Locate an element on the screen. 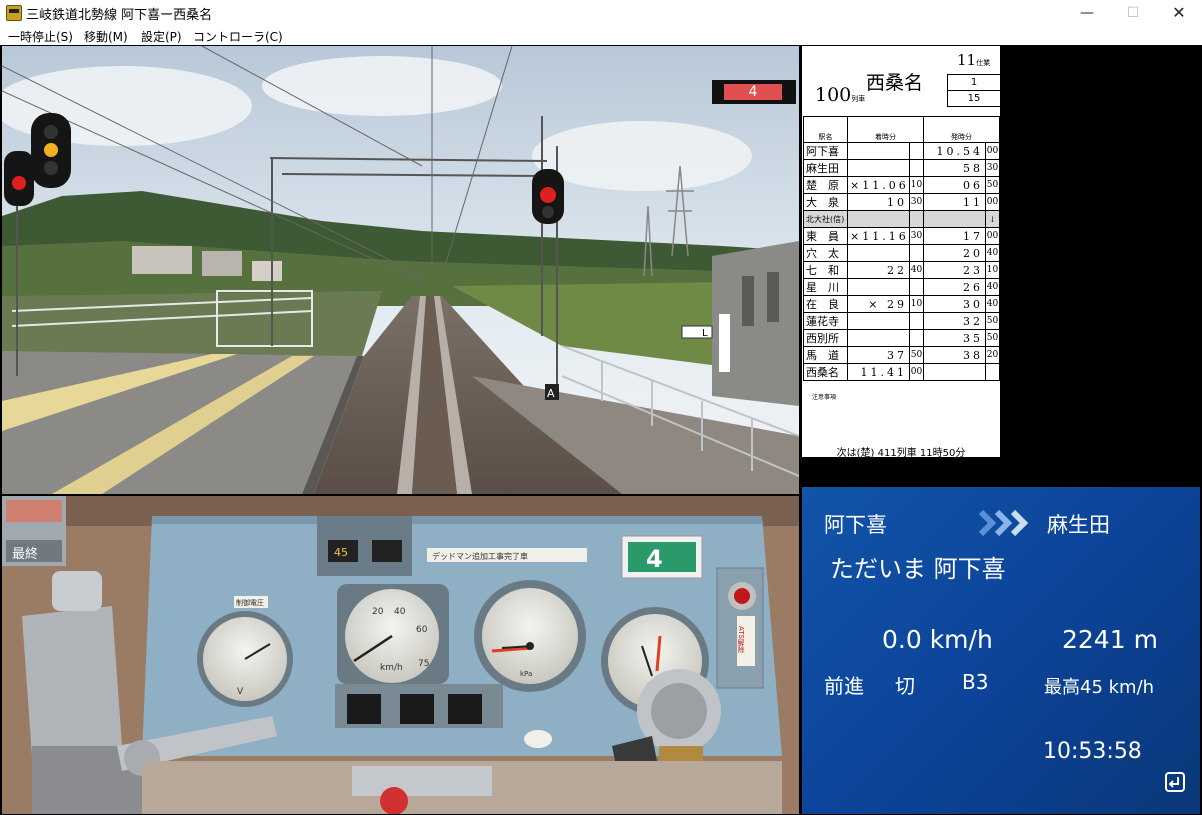 Image resolution: width=1202 pixels, height=815 pixels. timetable-row: 在 良 × 29 10 30 40 is located at coordinates (901, 304).